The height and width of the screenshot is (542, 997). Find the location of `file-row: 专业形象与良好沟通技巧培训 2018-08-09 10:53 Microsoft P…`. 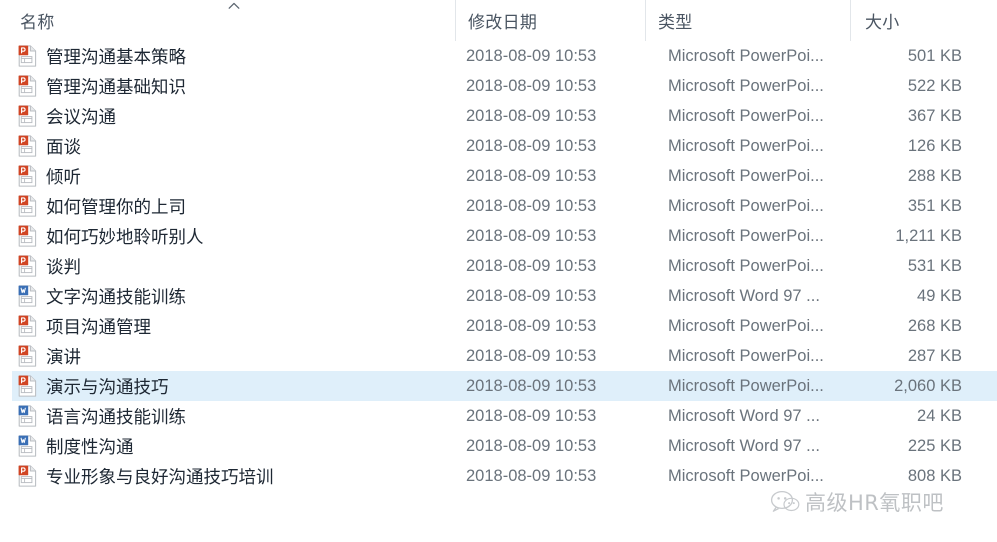

file-row: 专业形象与良好沟通技巧培训 2018-08-09 10:53 Microsoft P… is located at coordinates (498, 476).